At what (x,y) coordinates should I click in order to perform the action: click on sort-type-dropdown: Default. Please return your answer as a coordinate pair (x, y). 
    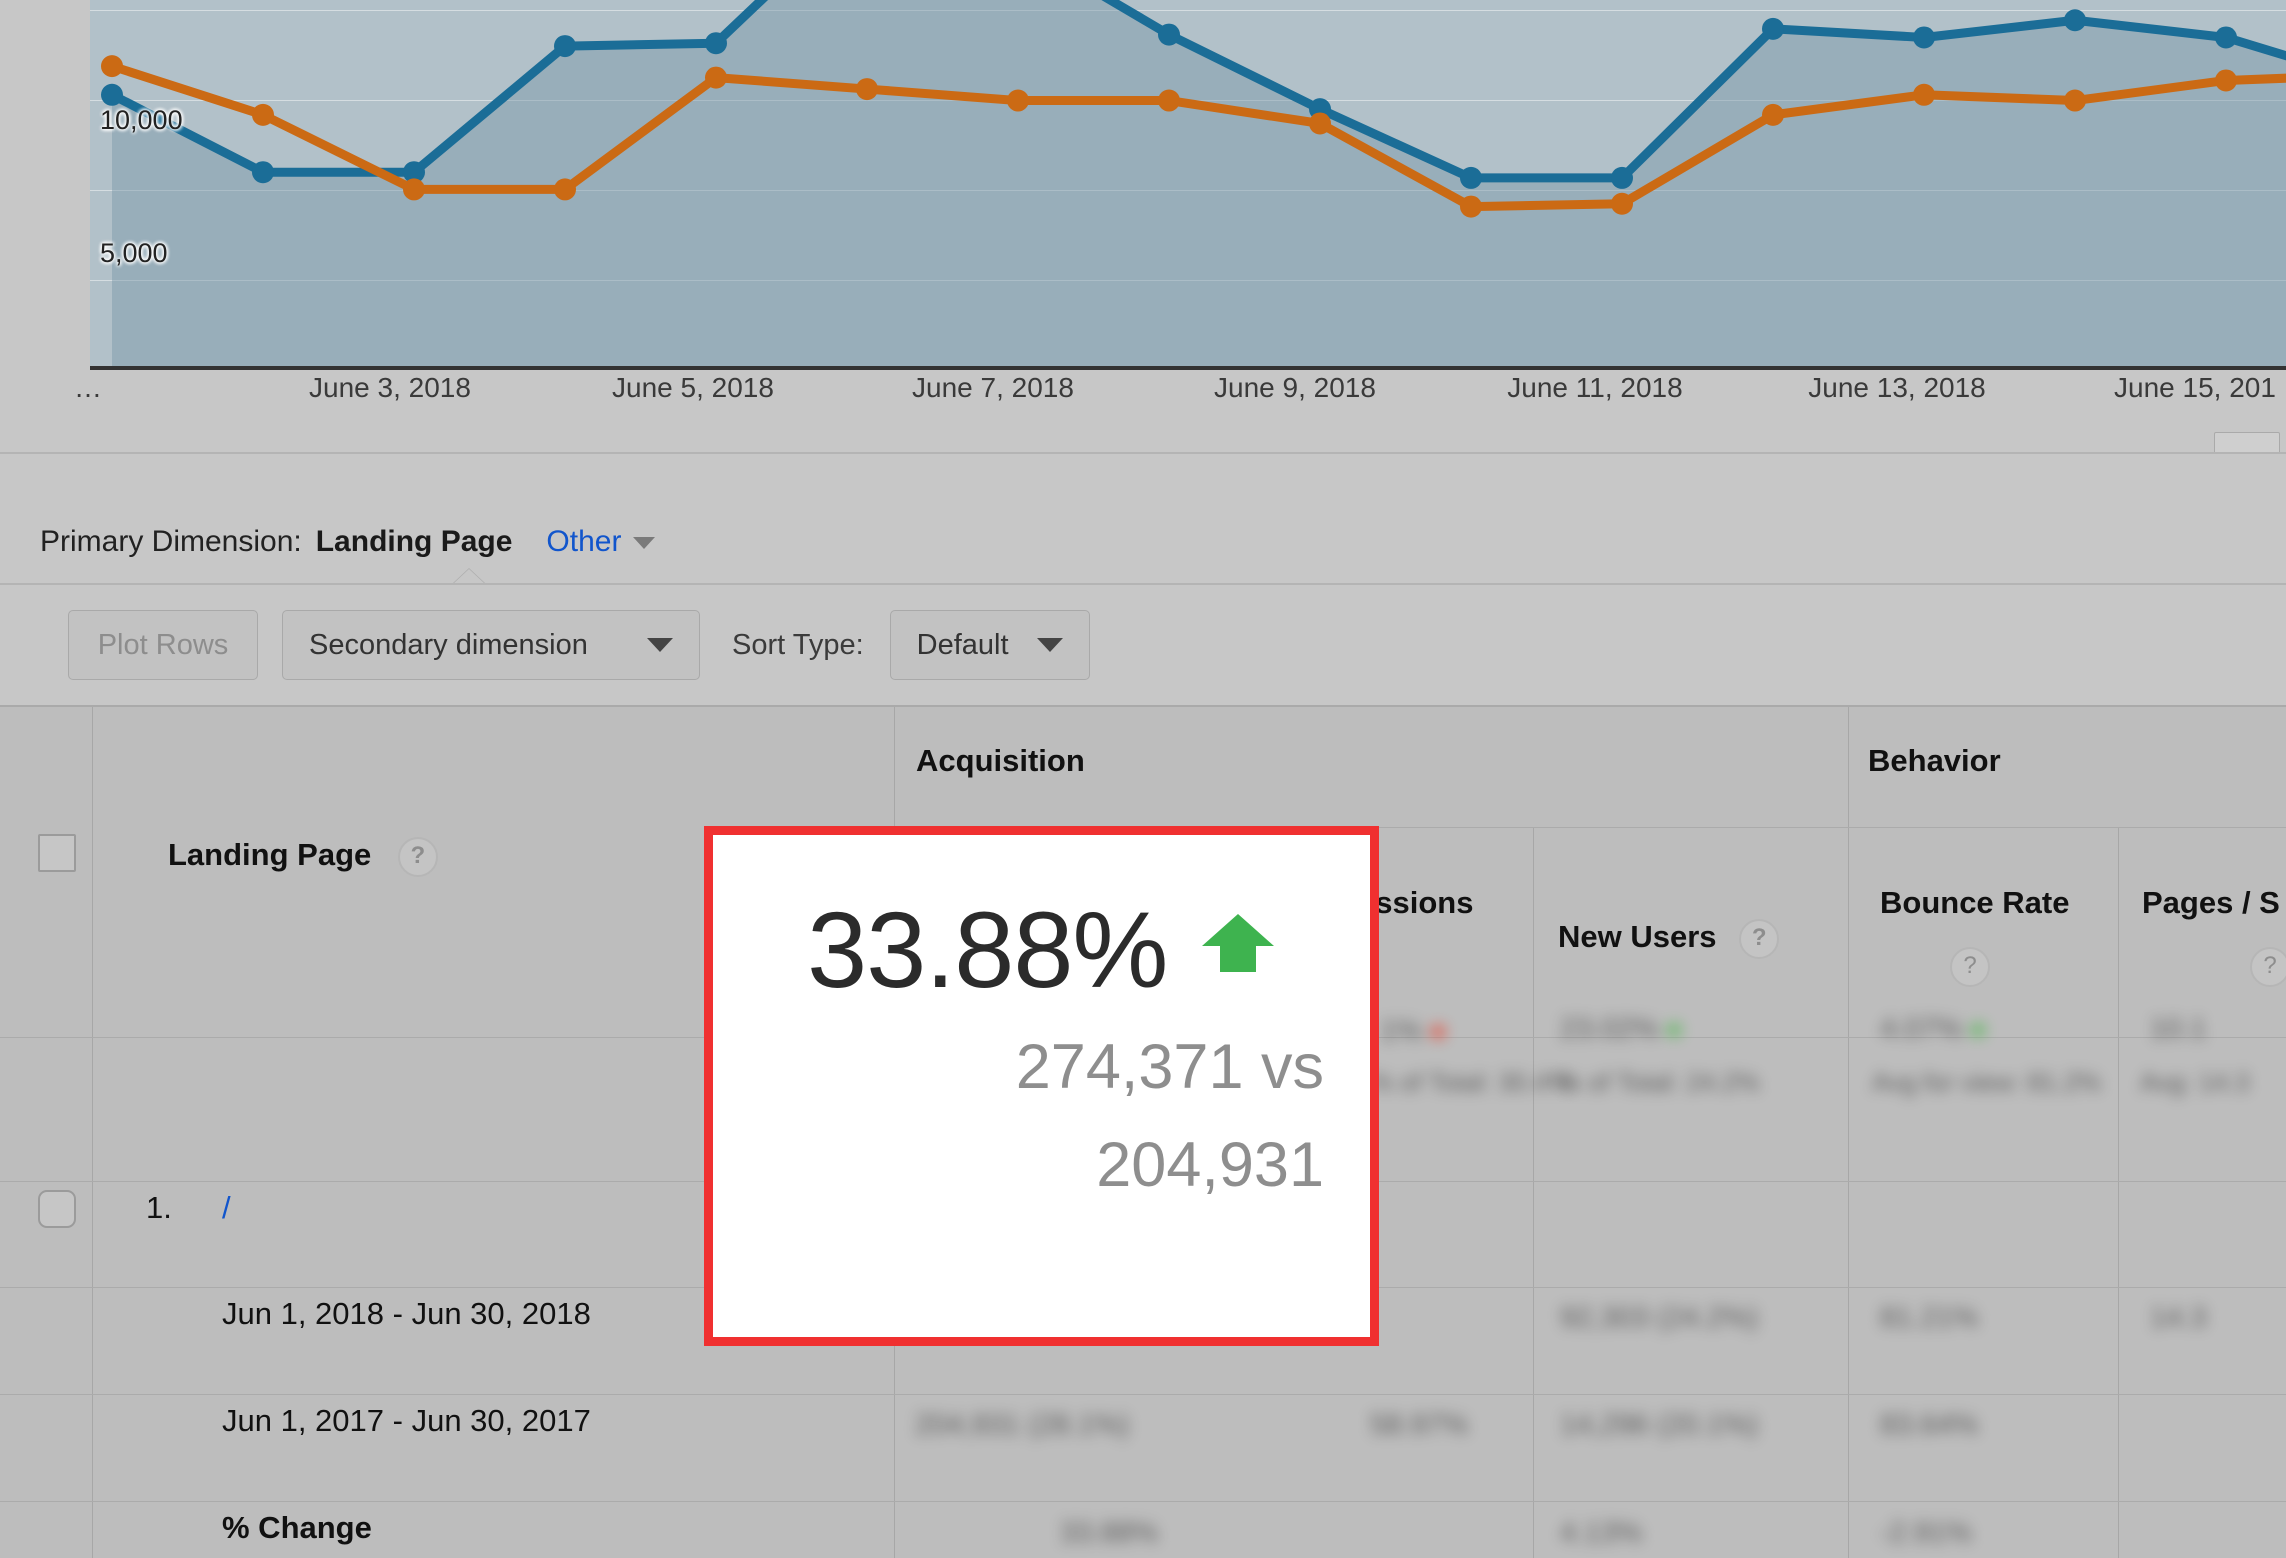
    Looking at the image, I should click on (989, 645).